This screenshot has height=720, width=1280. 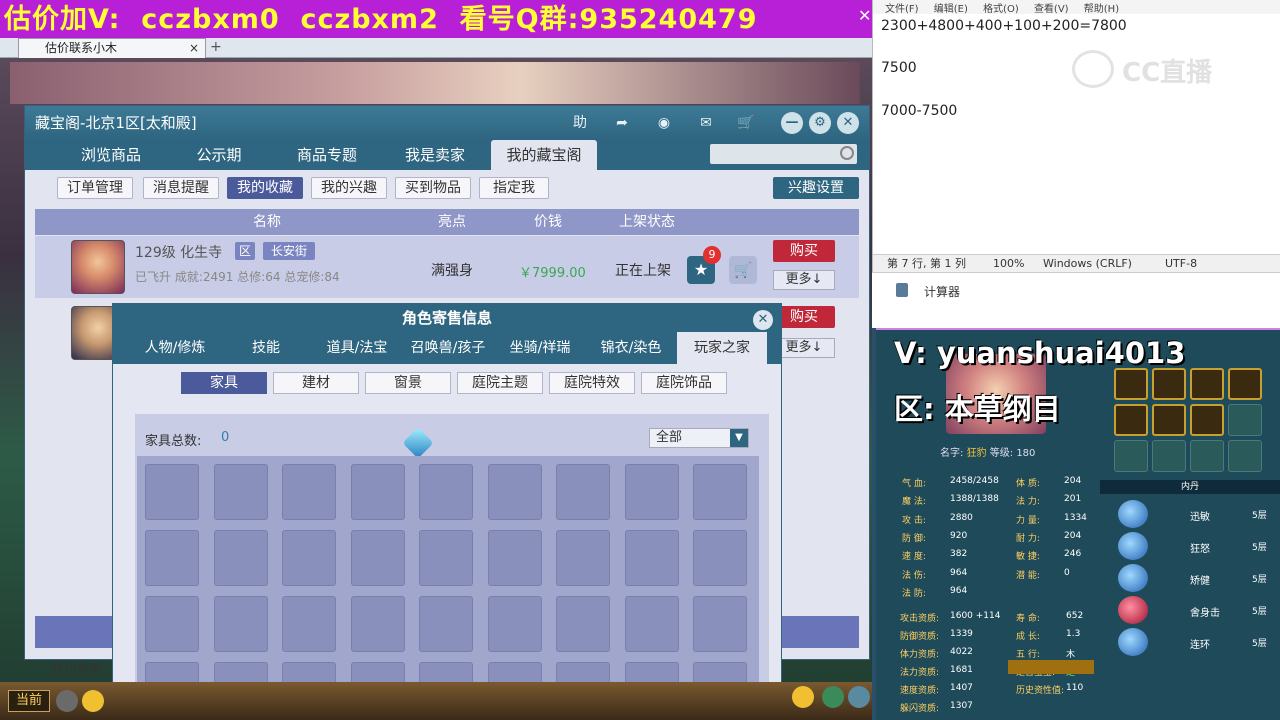 I want to click on tab-character: 人物/修炼, so click(x=175, y=348).